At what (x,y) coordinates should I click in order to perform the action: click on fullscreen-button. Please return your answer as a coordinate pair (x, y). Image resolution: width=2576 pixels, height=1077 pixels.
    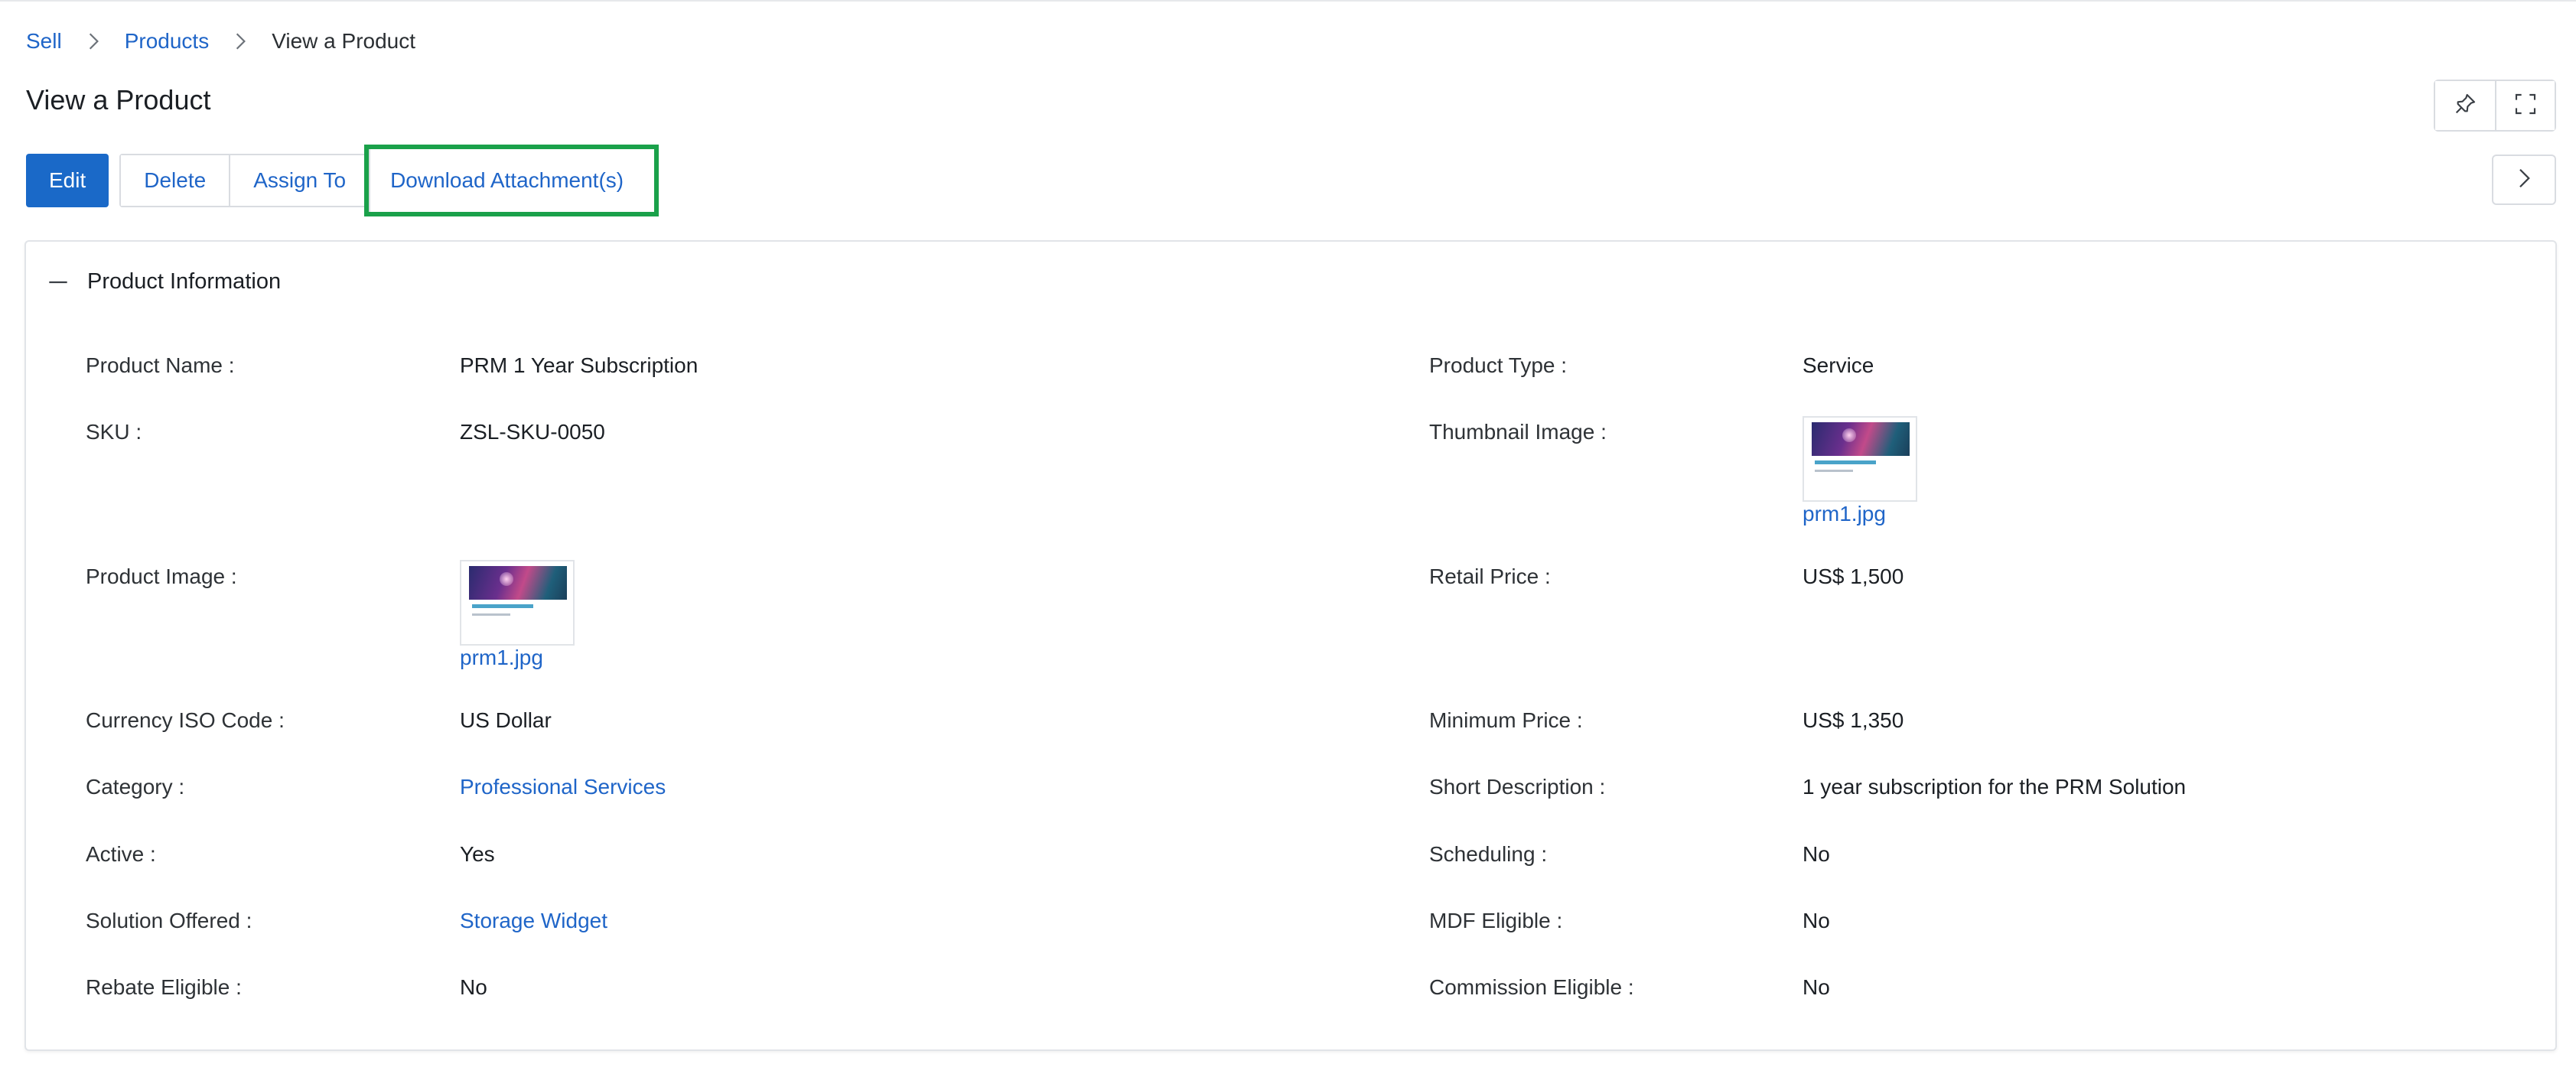
    Looking at the image, I should click on (2525, 105).